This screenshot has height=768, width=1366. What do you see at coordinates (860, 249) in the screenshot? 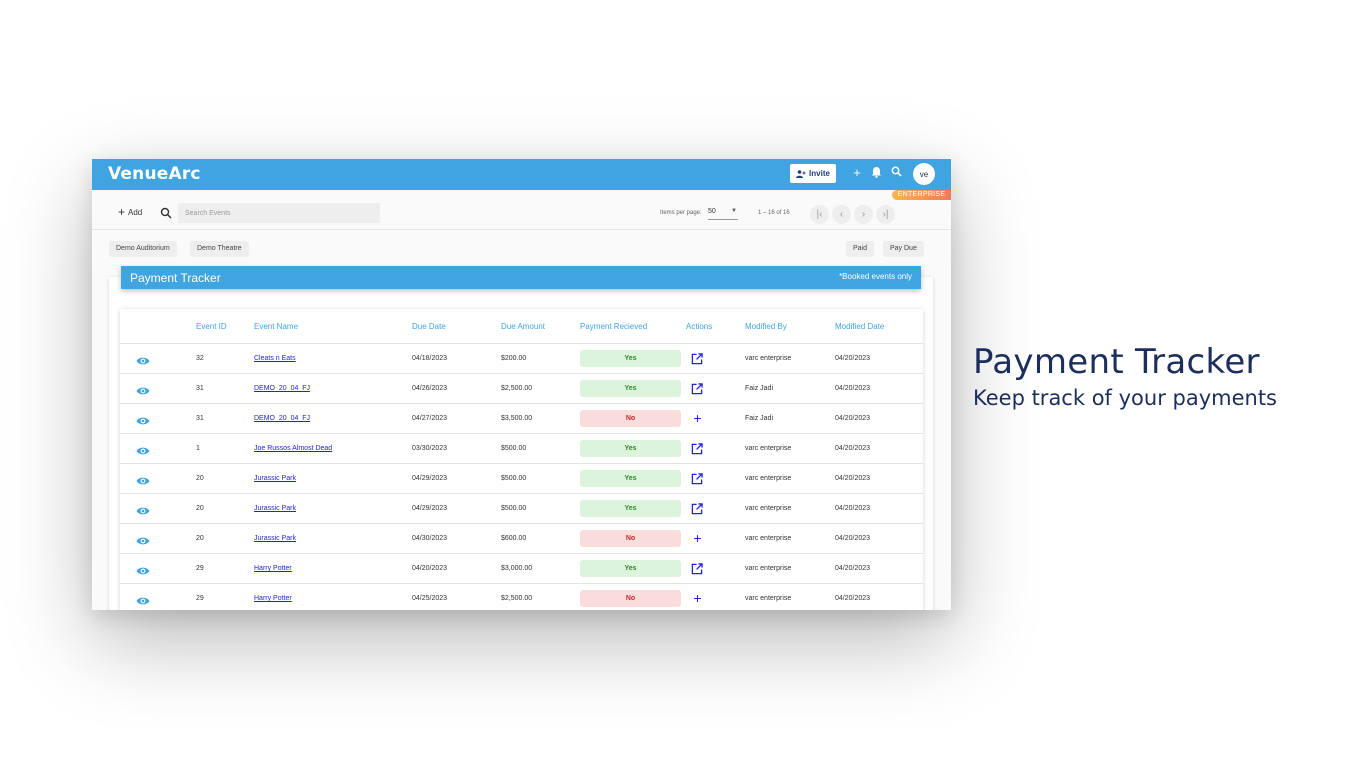
I see `status-chip-paid: Paid` at bounding box center [860, 249].